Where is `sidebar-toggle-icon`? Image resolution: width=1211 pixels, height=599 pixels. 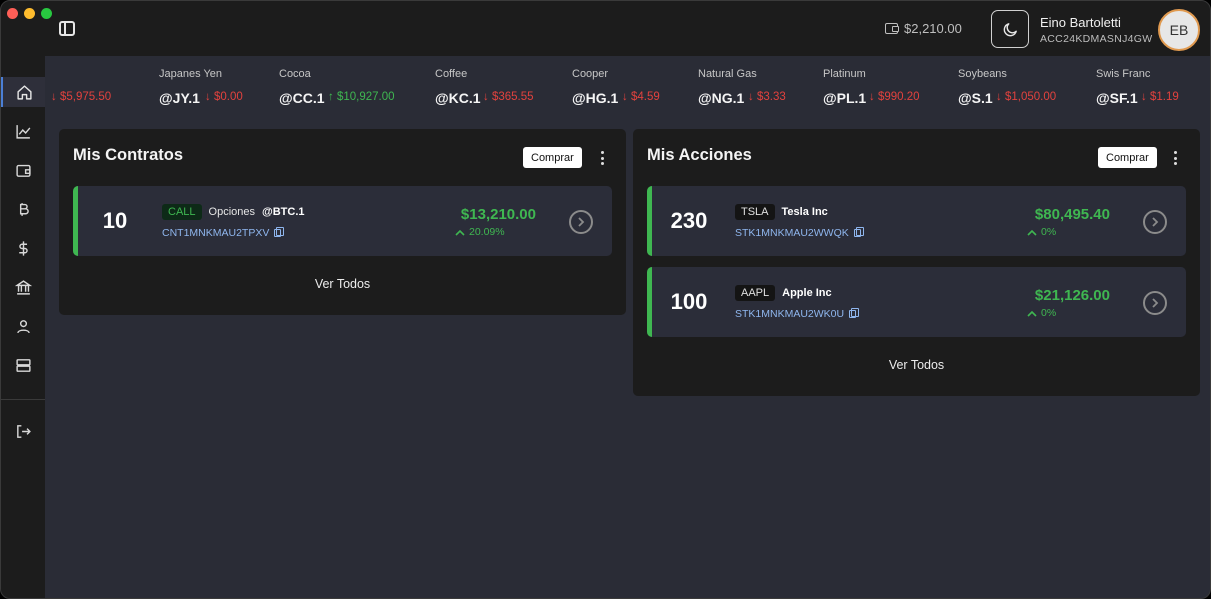
sidebar-toggle-icon is located at coordinates (67, 28).